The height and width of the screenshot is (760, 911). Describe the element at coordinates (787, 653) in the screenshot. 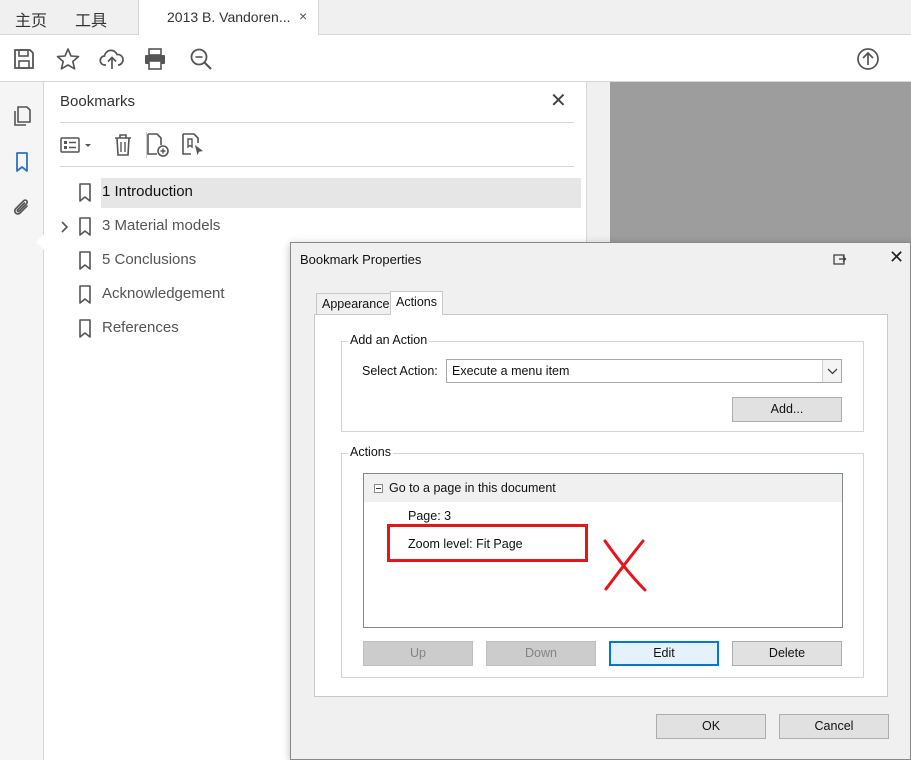

I see `delete-button: Delete` at that location.